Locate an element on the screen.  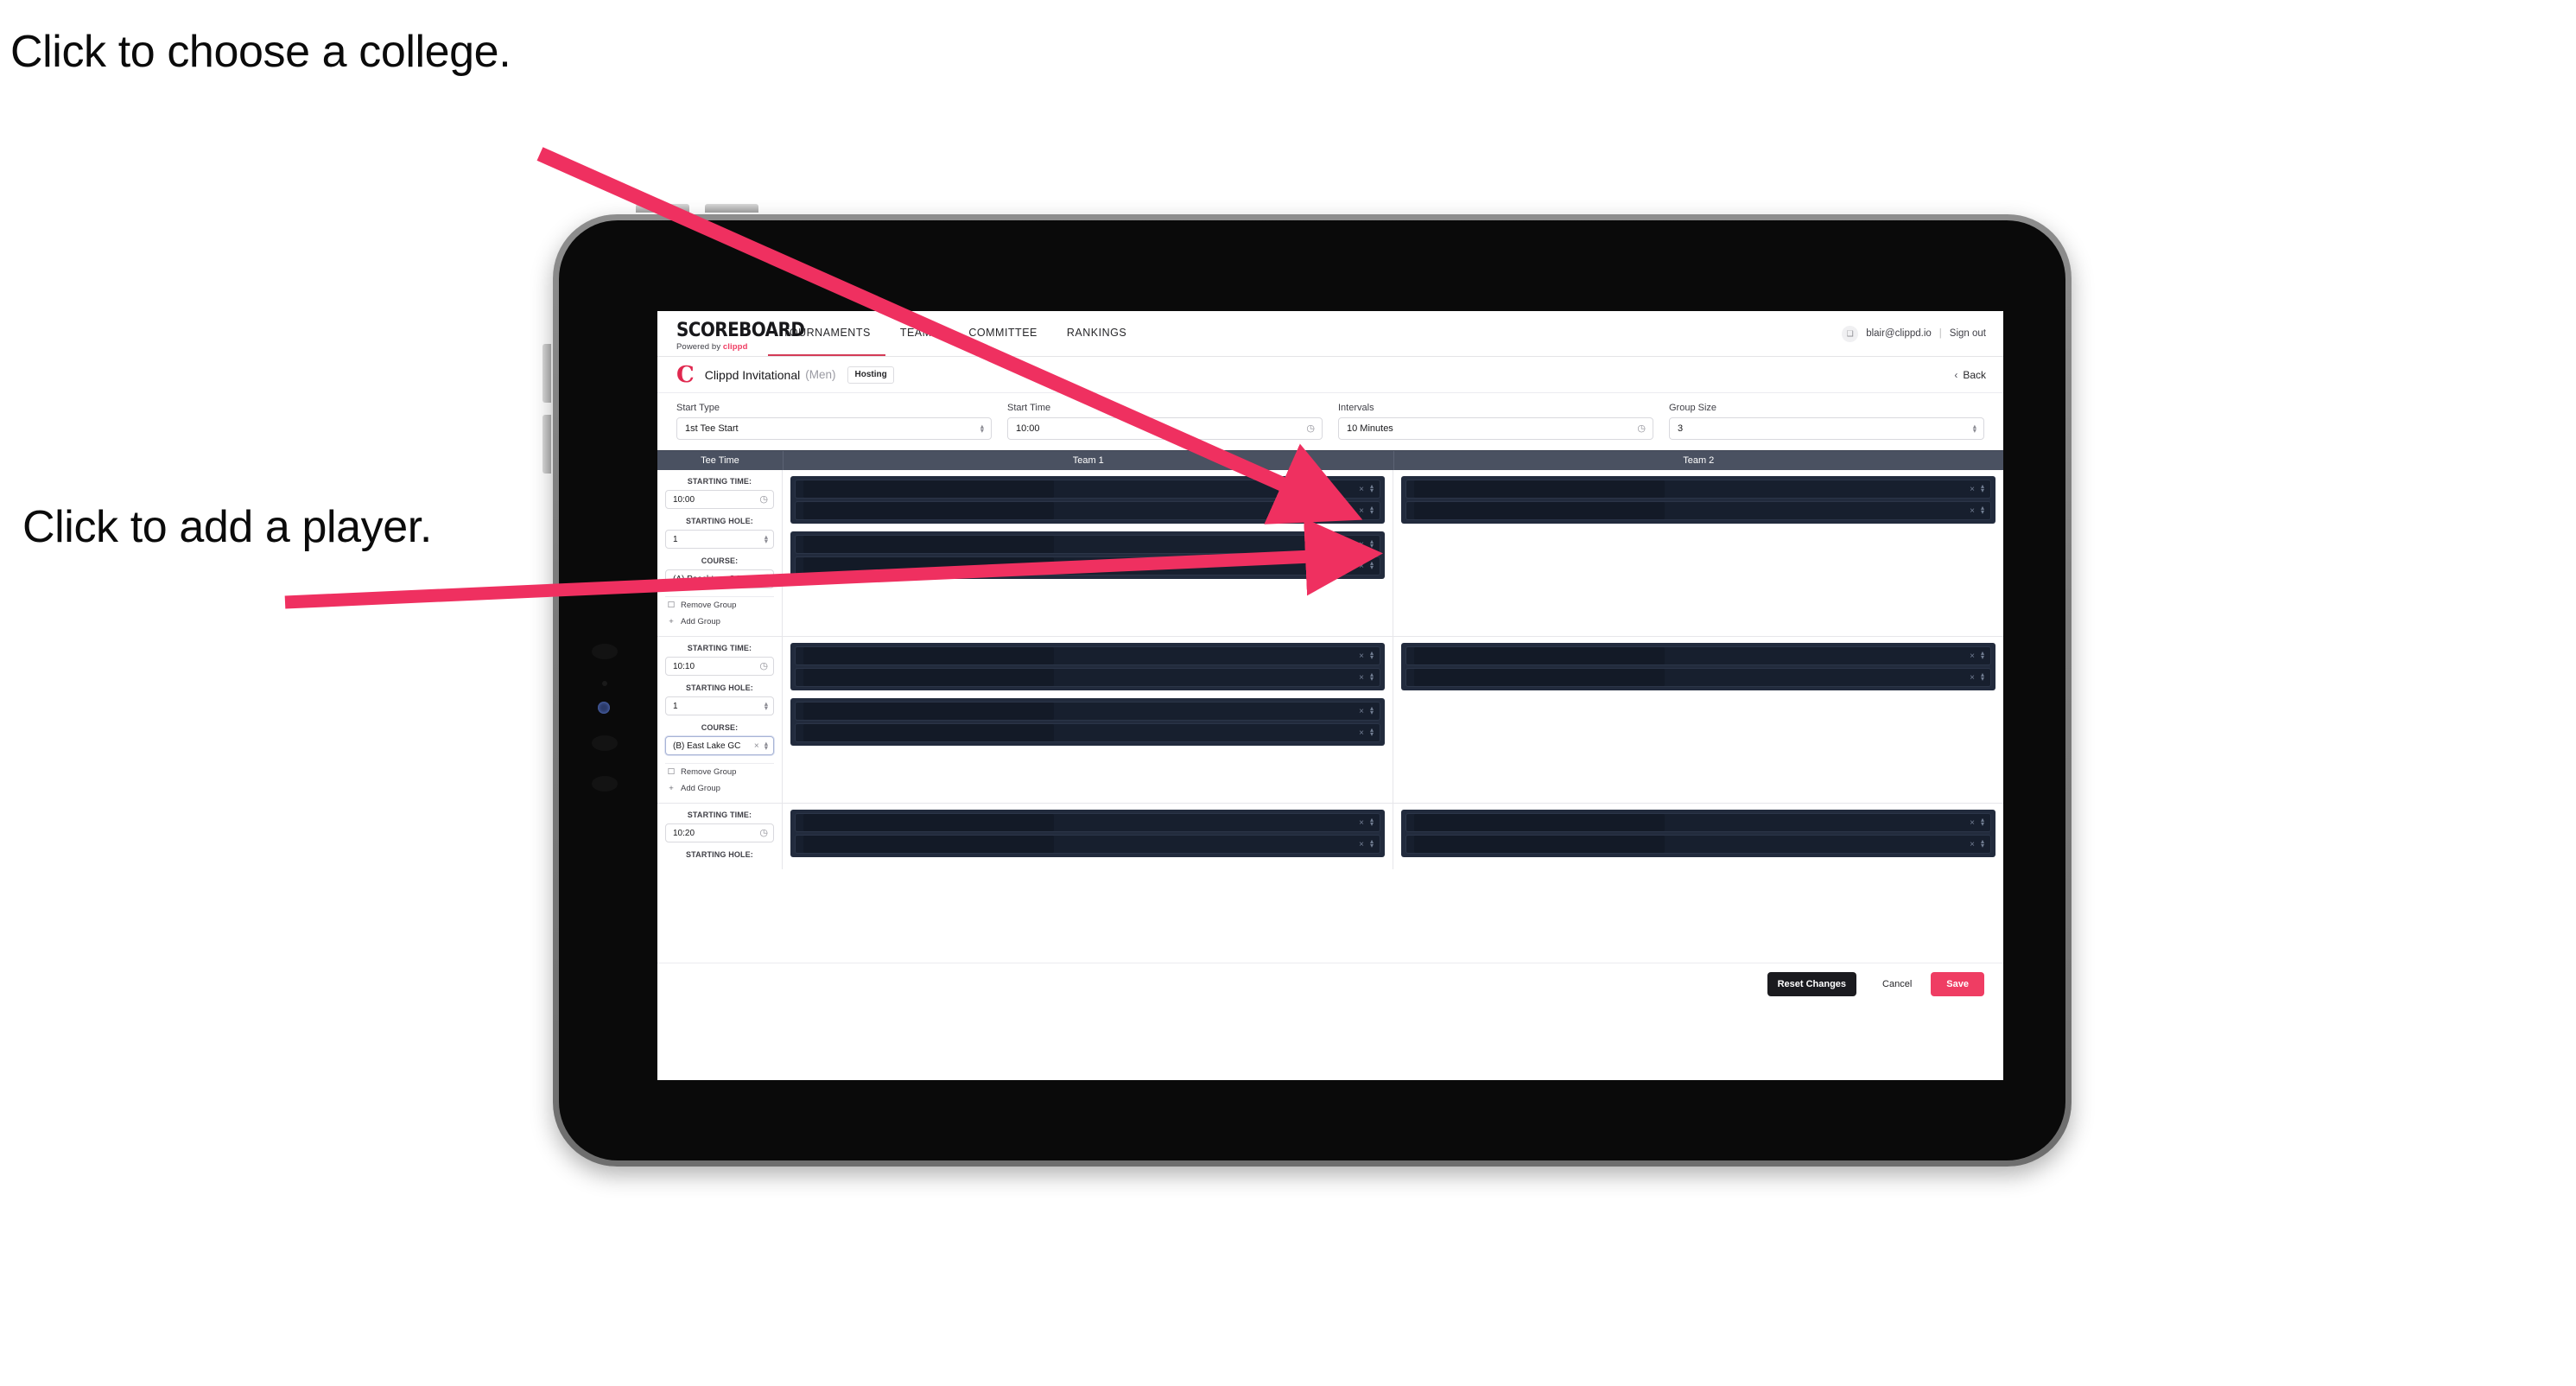
sign-out-link: Sign out is located at coordinates (1968, 333).